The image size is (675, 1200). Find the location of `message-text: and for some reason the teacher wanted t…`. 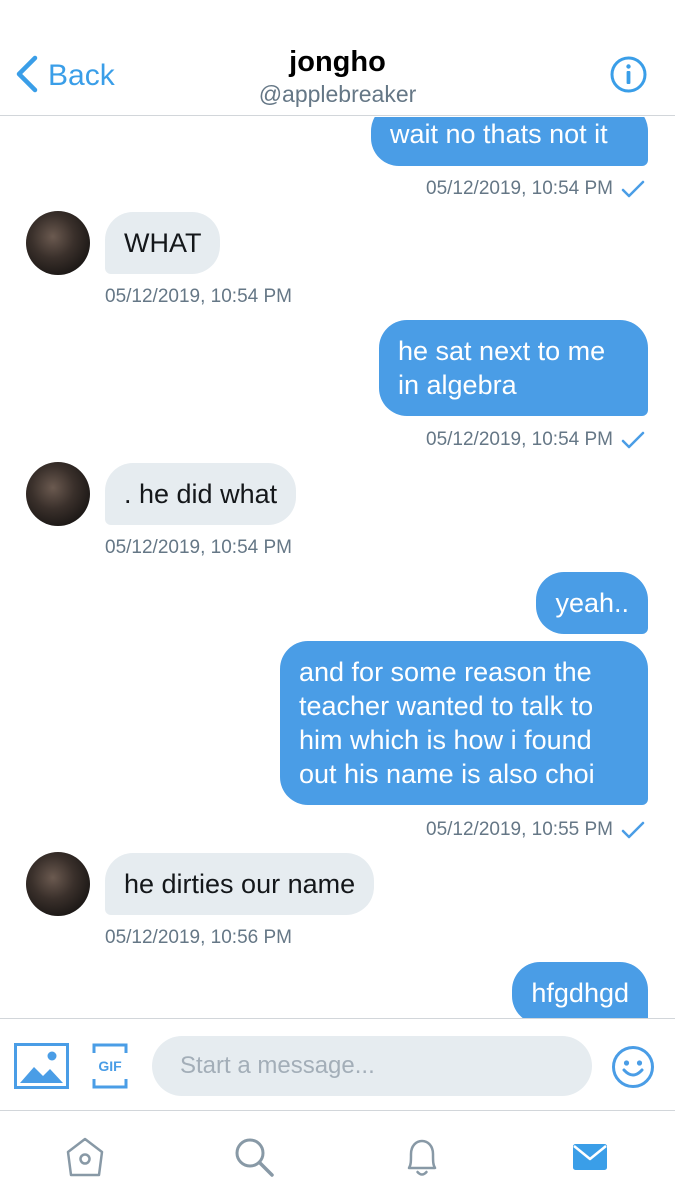

message-text: and for some reason the teacher wanted t… is located at coordinates (447, 723).